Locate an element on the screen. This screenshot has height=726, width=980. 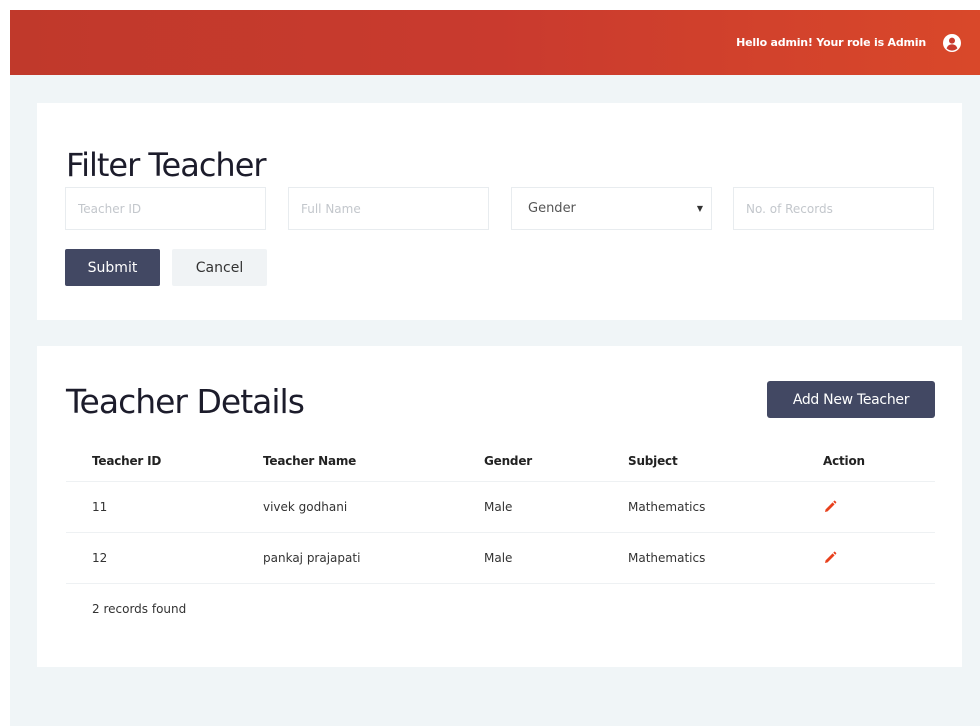
column-header: Teacher ID is located at coordinates (127, 460).